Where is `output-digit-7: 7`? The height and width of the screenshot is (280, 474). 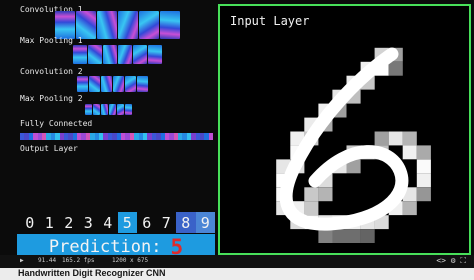
output-digit-7: 7 is located at coordinates (167, 222).